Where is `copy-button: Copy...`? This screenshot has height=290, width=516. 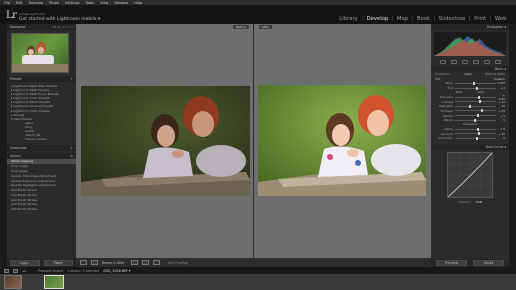
copy-button: Copy... is located at coordinates (25, 263).